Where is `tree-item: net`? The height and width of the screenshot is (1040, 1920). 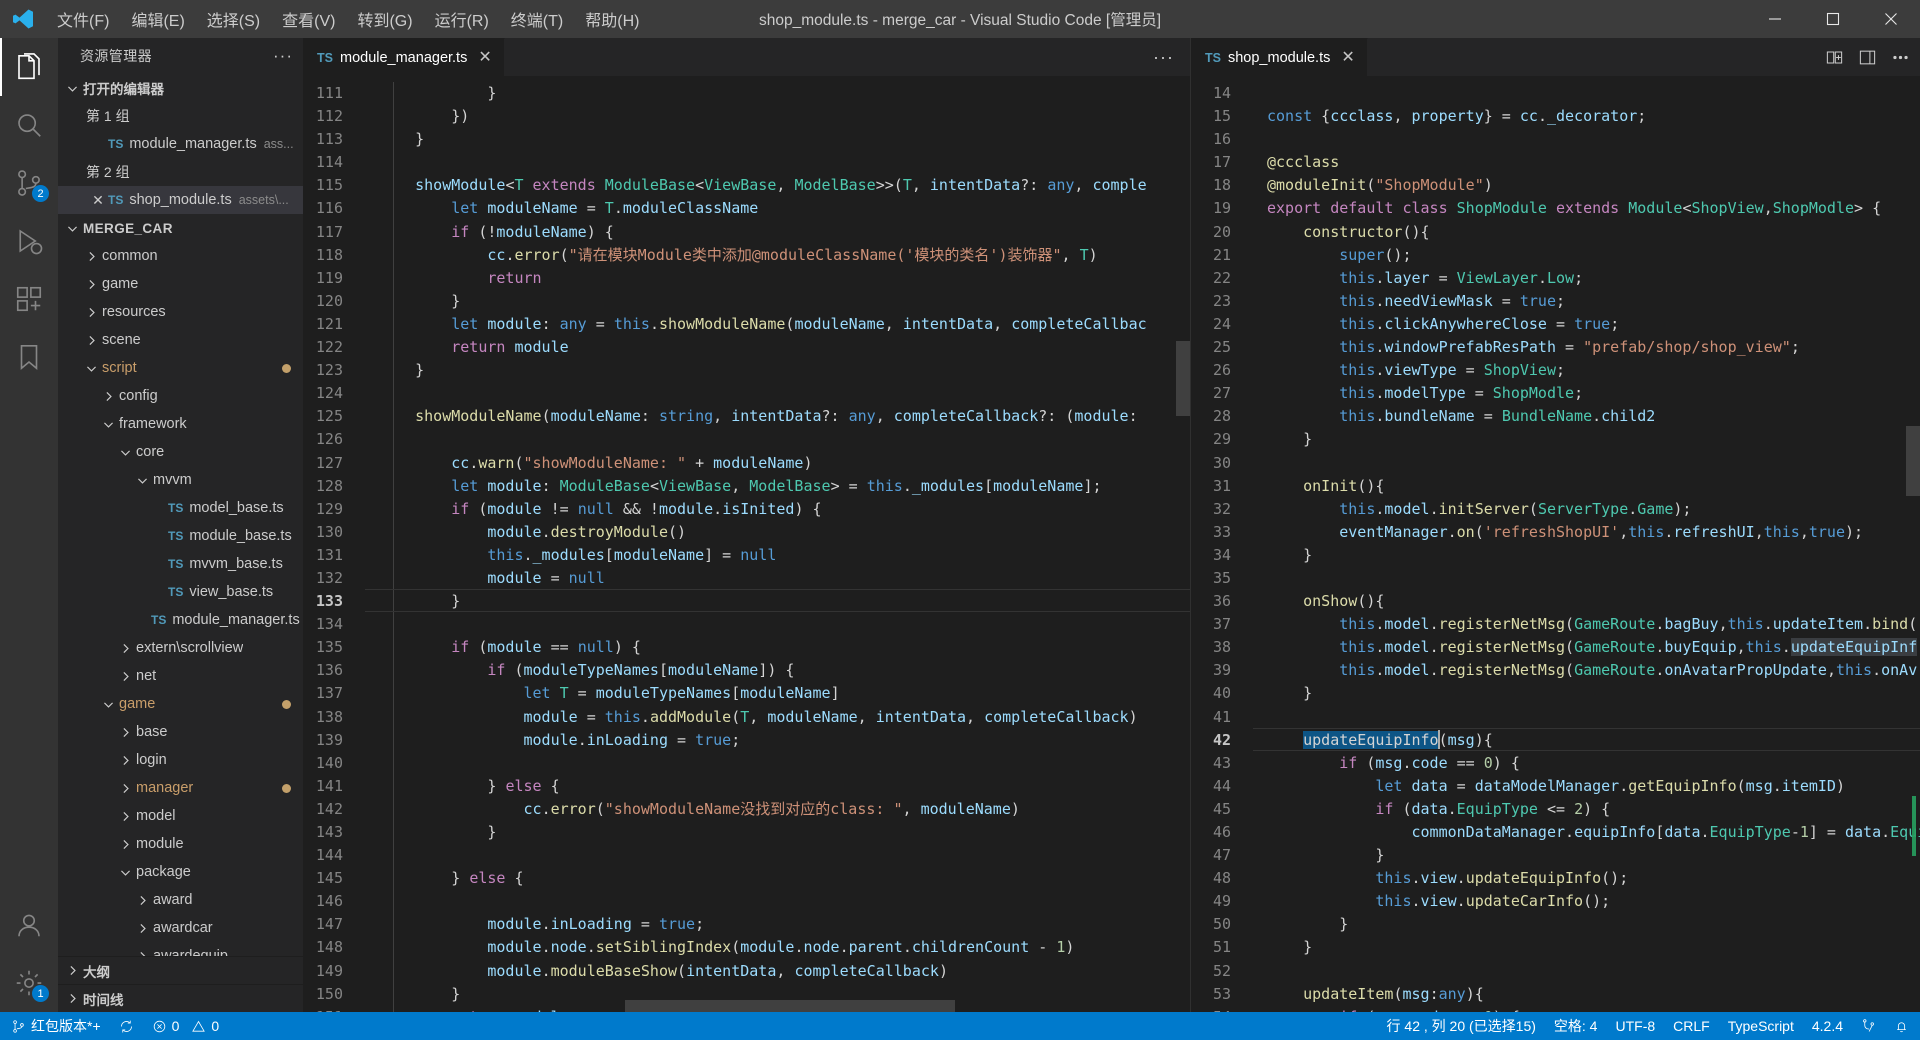 tree-item: net is located at coordinates (180, 676).